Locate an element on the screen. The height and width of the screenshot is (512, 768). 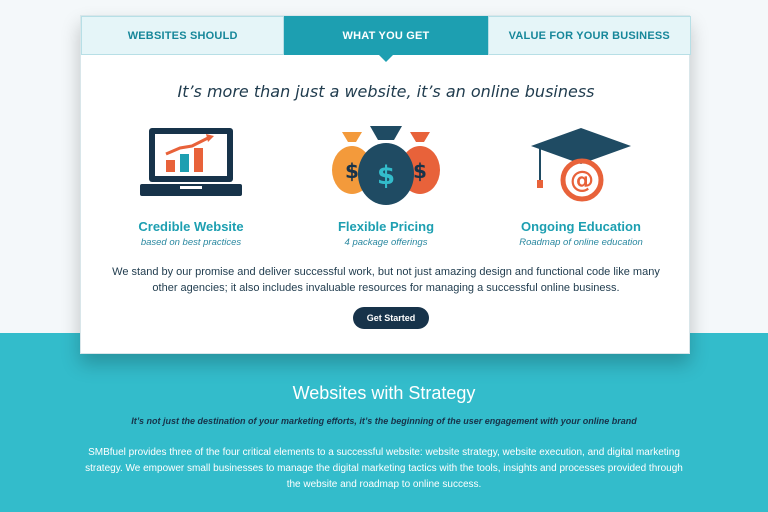
feature-subtitle: Roadmap of online education is located at coordinates (581, 242).